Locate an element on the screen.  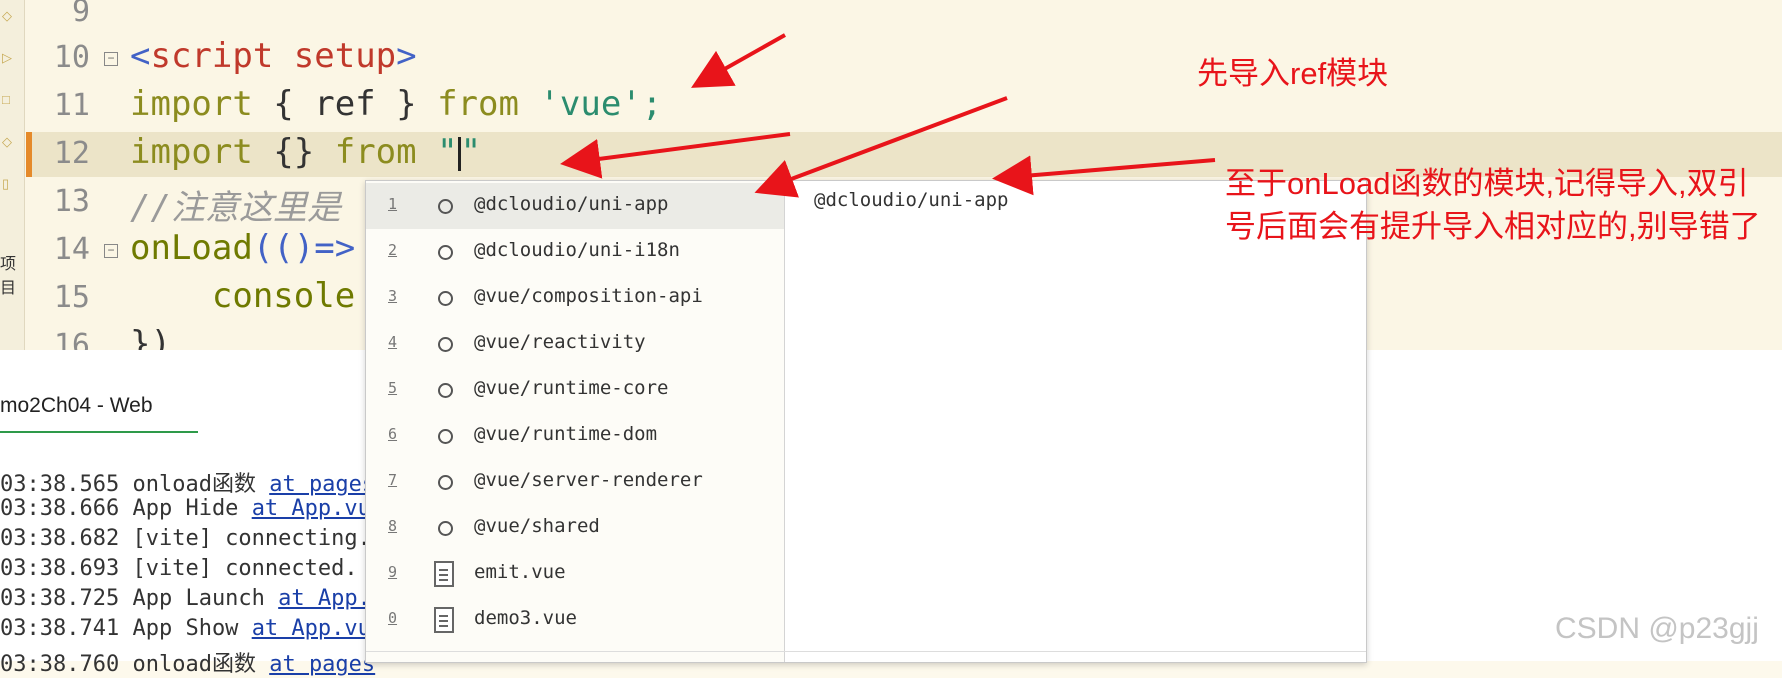
arrow-to-popup-detail is located at coordinates (1104, 175).